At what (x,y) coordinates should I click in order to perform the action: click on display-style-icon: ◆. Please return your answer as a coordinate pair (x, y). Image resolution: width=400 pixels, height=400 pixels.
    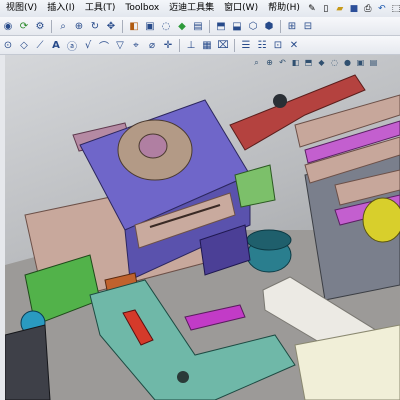
    Looking at the image, I should click on (321, 62).